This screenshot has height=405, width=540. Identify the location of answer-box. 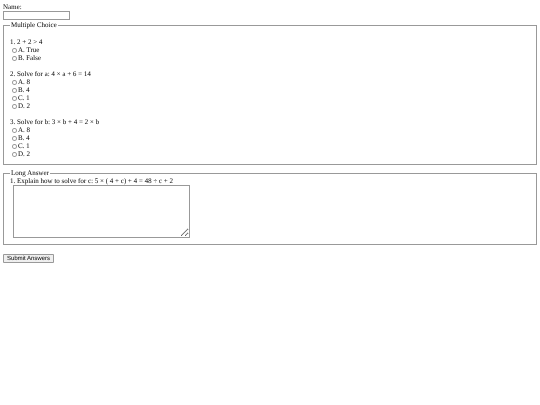
(101, 211).